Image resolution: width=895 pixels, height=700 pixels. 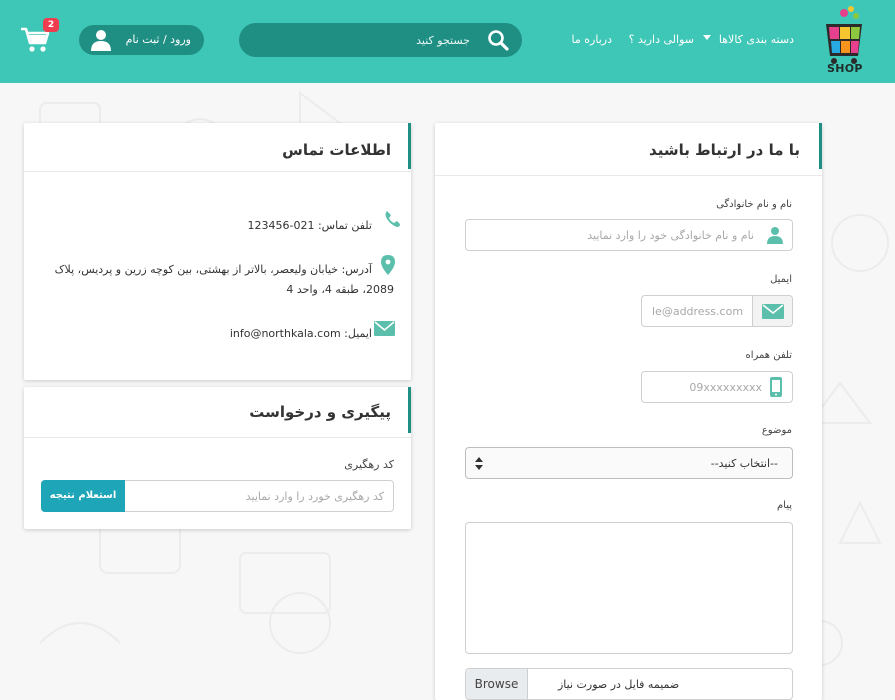 I want to click on name-label: نام و نام خانوادگی, so click(x=754, y=204).